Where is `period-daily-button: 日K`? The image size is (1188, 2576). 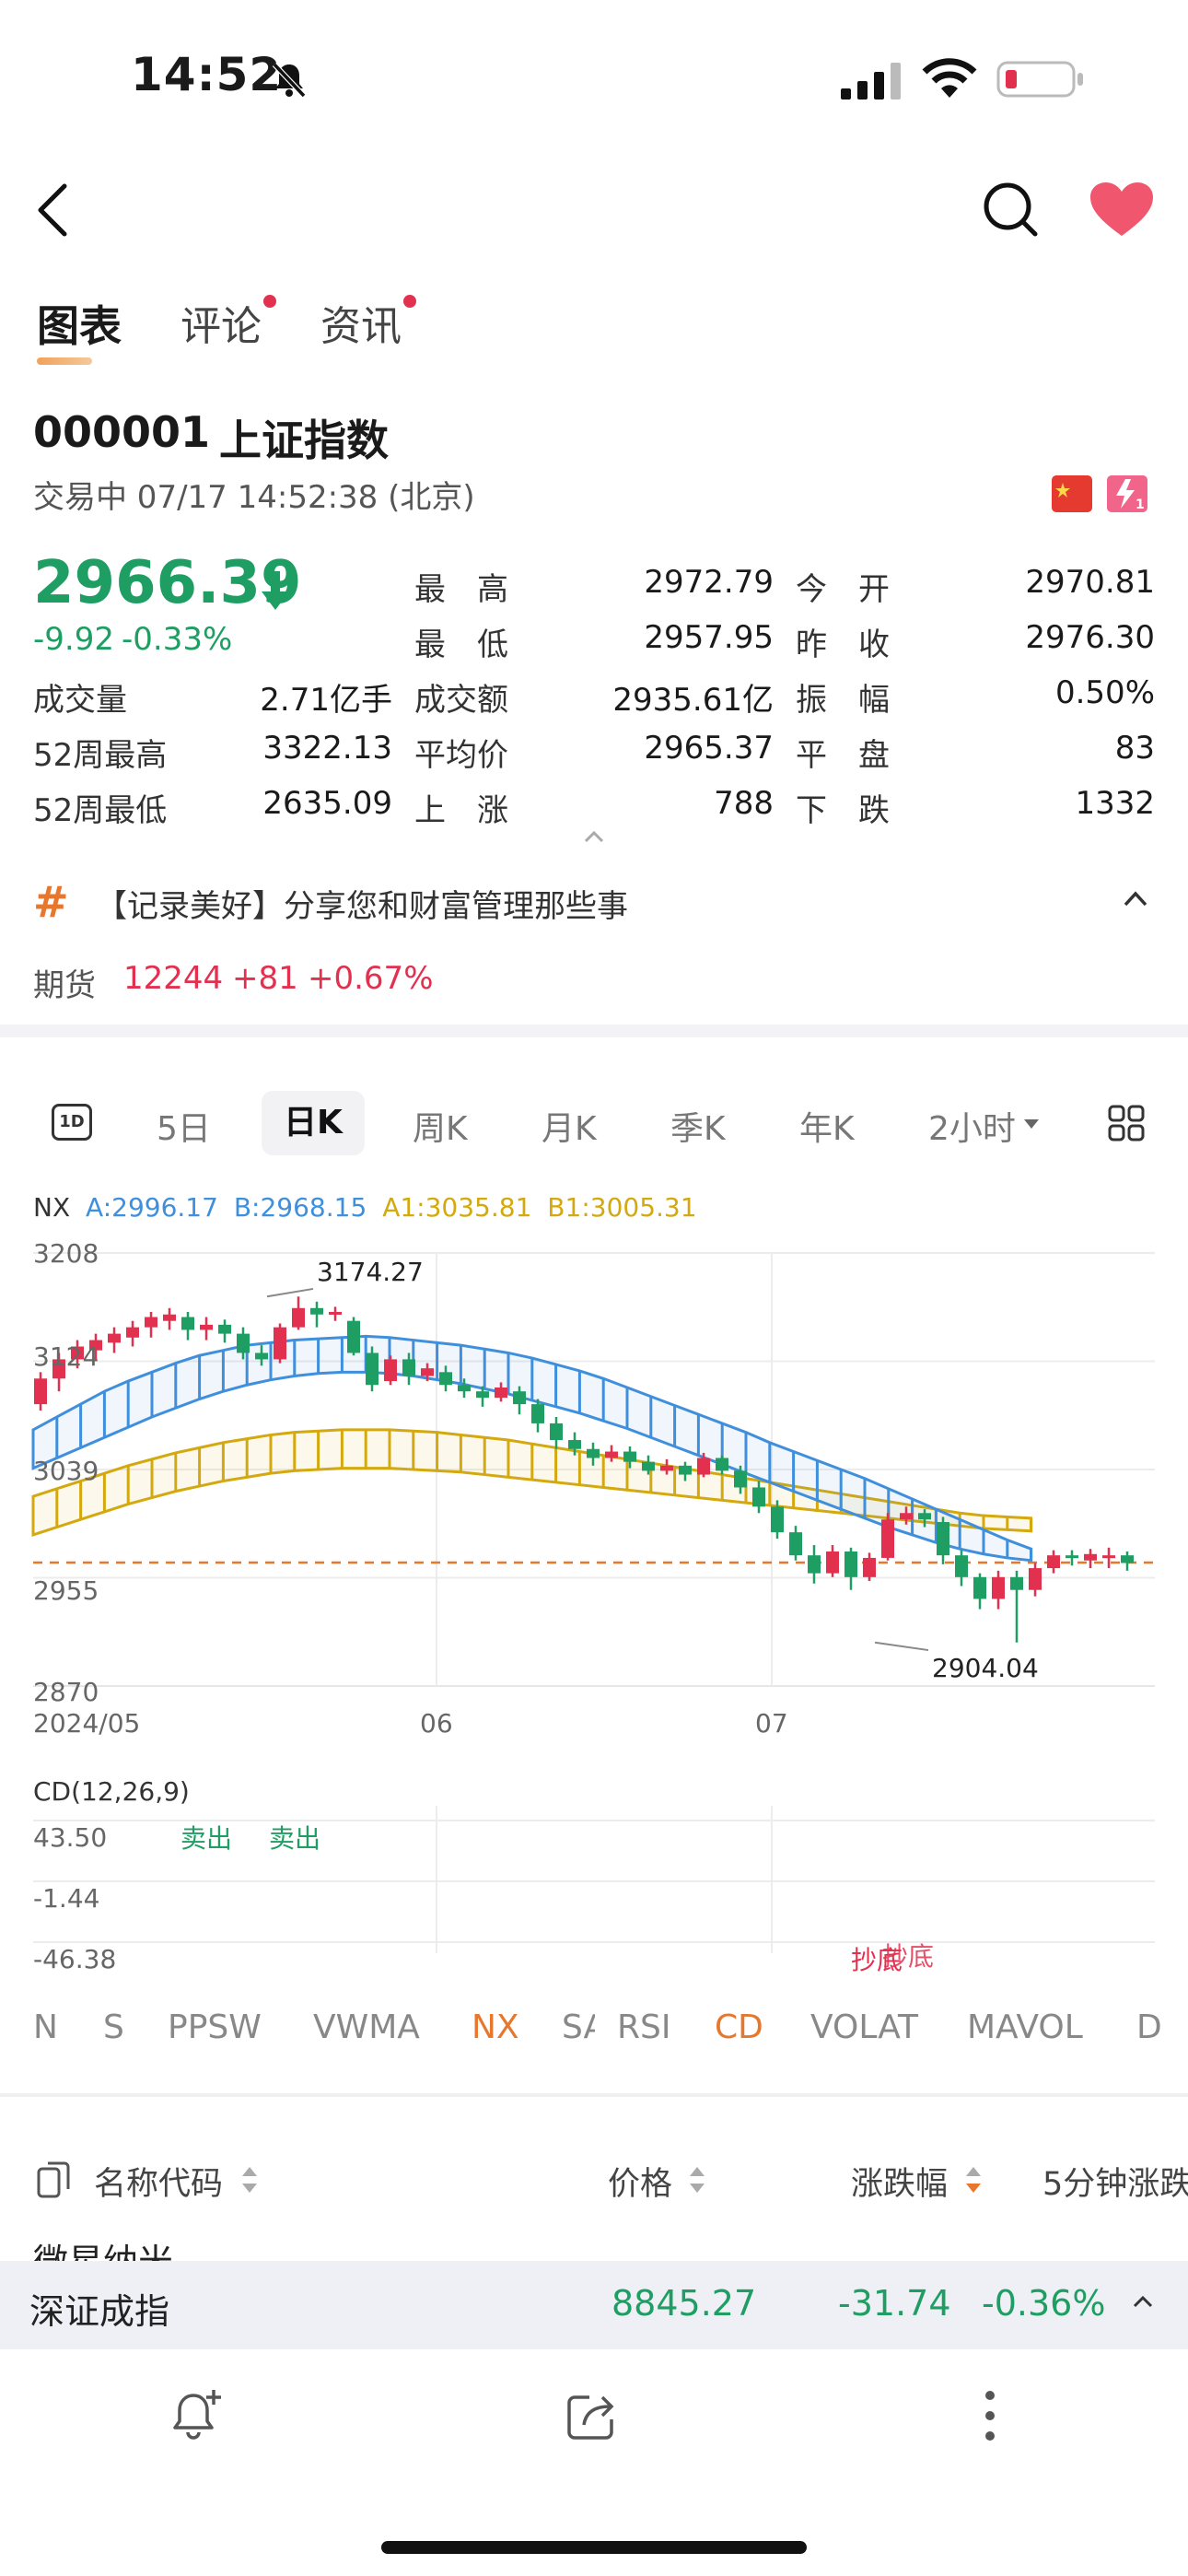 period-daily-button: 日K is located at coordinates (313, 1123).